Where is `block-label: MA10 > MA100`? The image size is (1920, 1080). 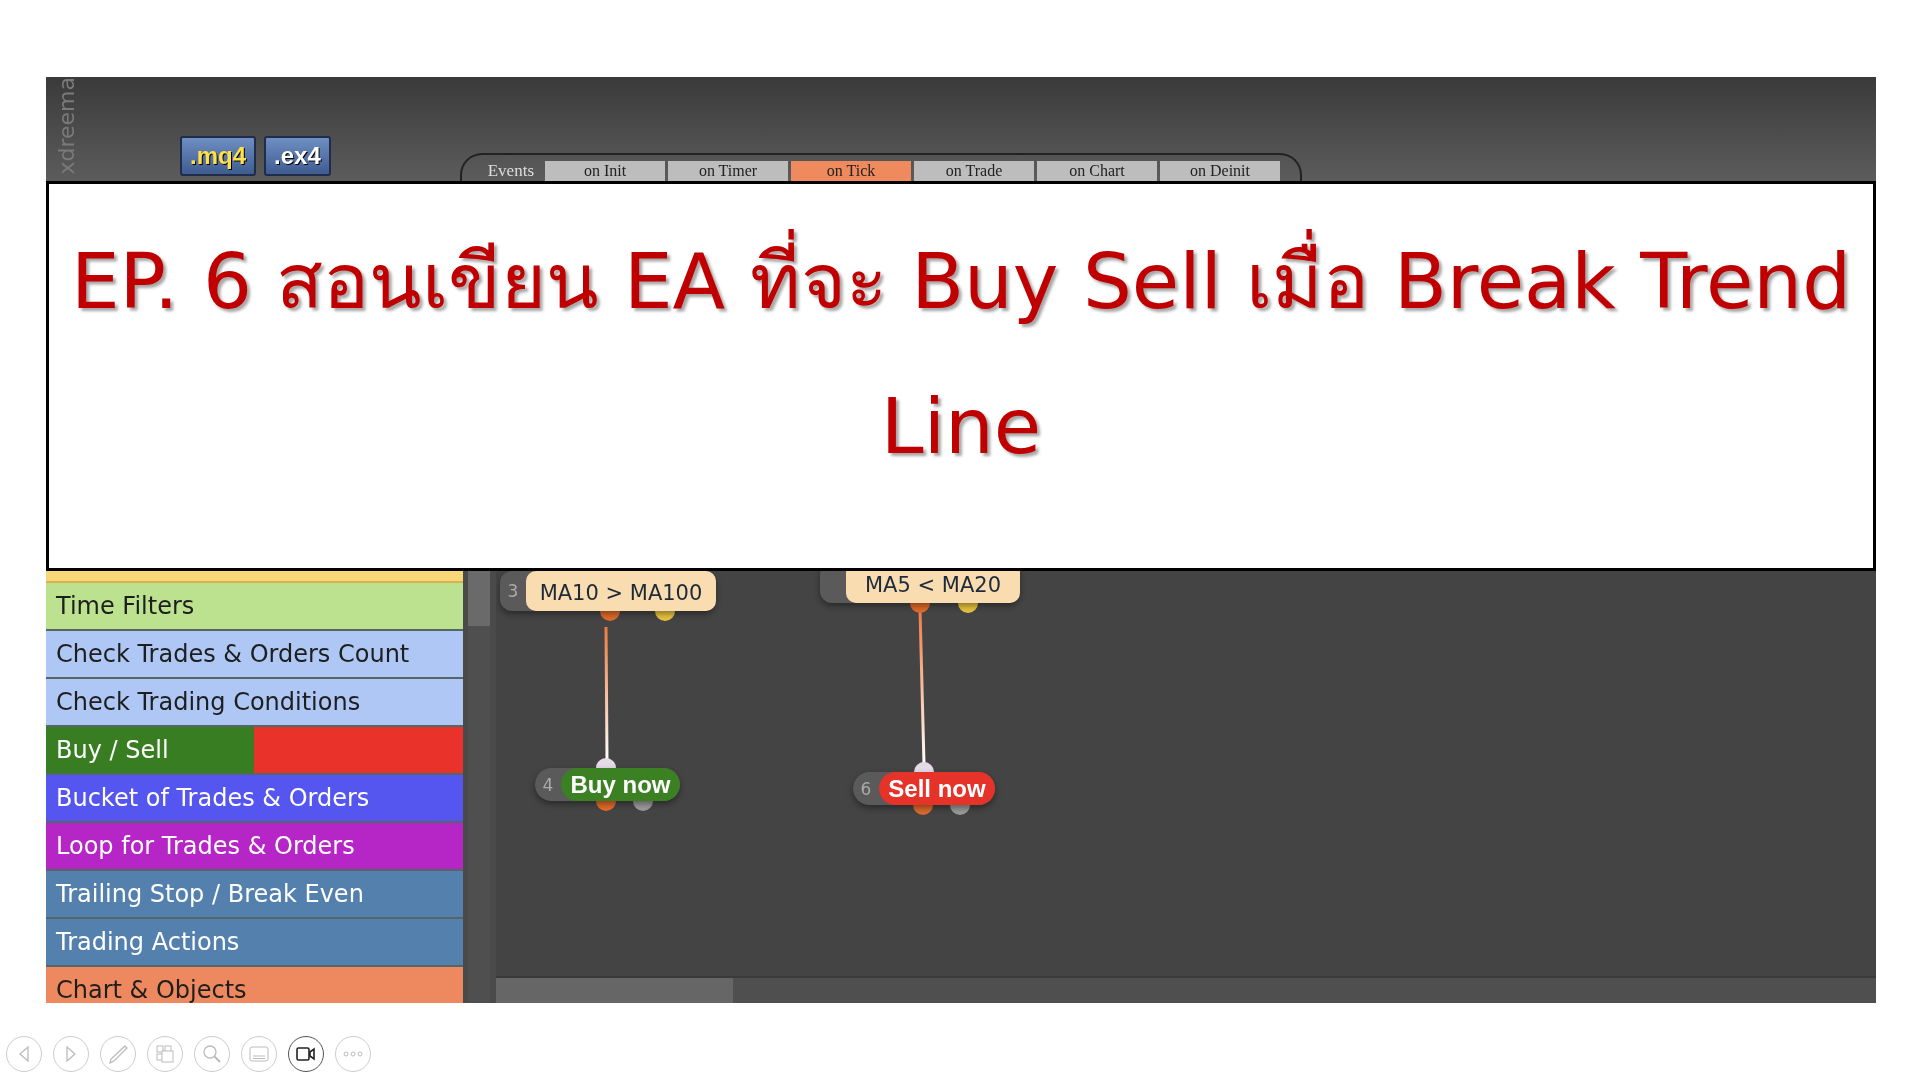 block-label: MA10 > MA100 is located at coordinates (621, 591).